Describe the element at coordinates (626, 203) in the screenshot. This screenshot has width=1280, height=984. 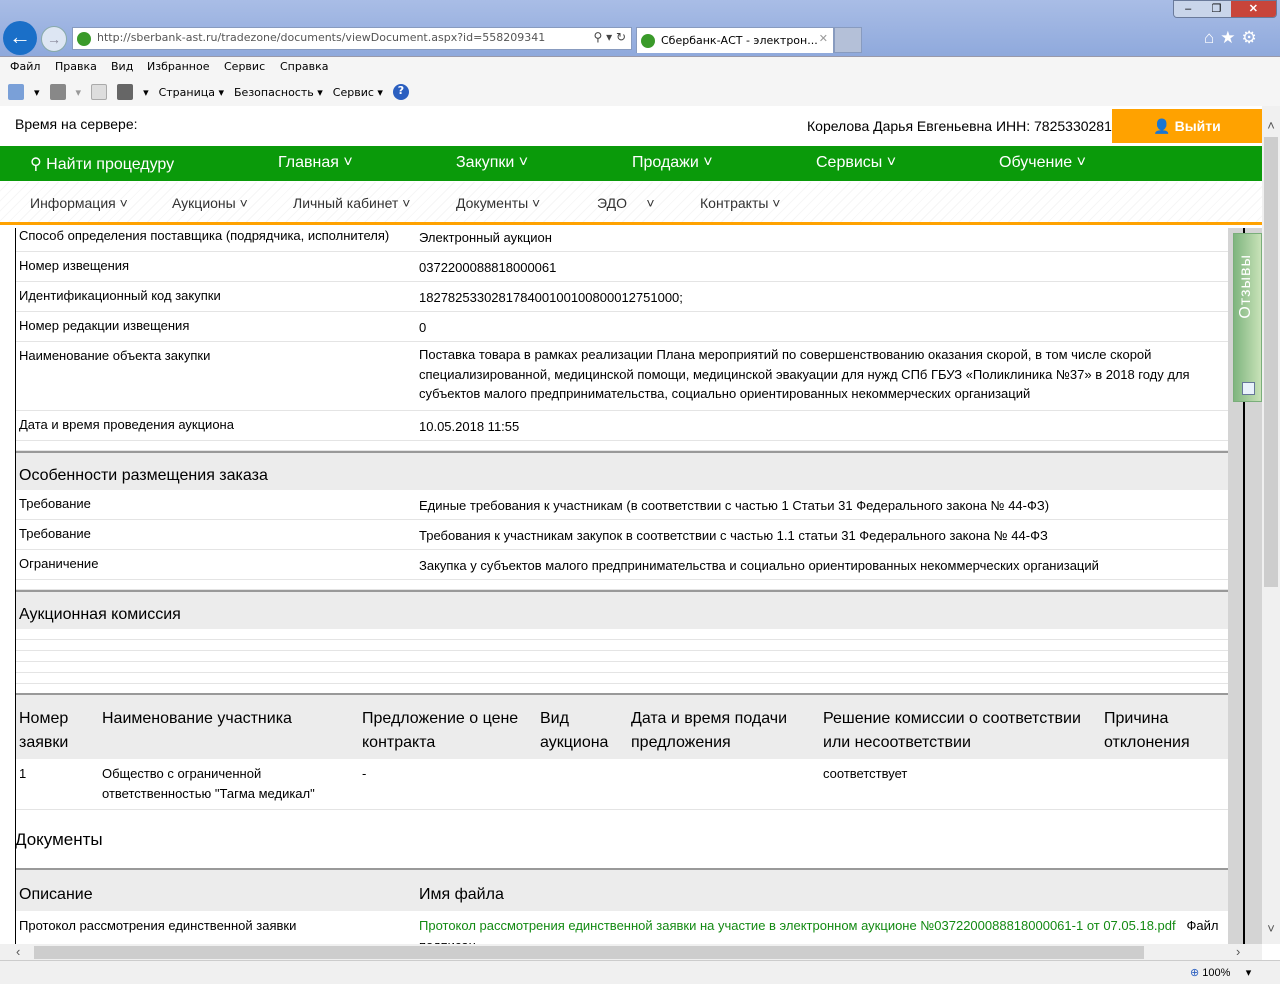
I see `subnav-edo: ЭДО ˅` at that location.